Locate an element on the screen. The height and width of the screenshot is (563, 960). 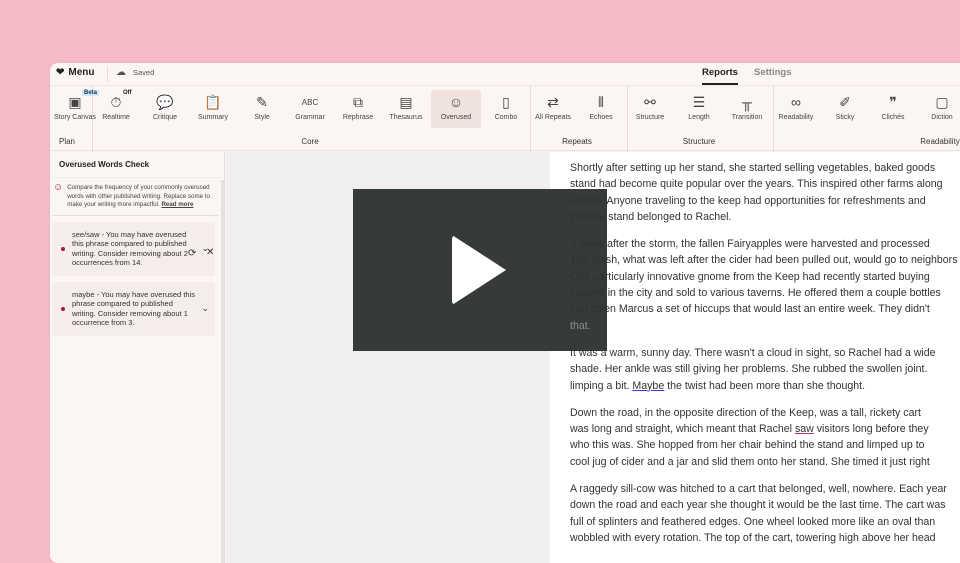
cloud-icon: ☁ is located at coordinates (121, 72).